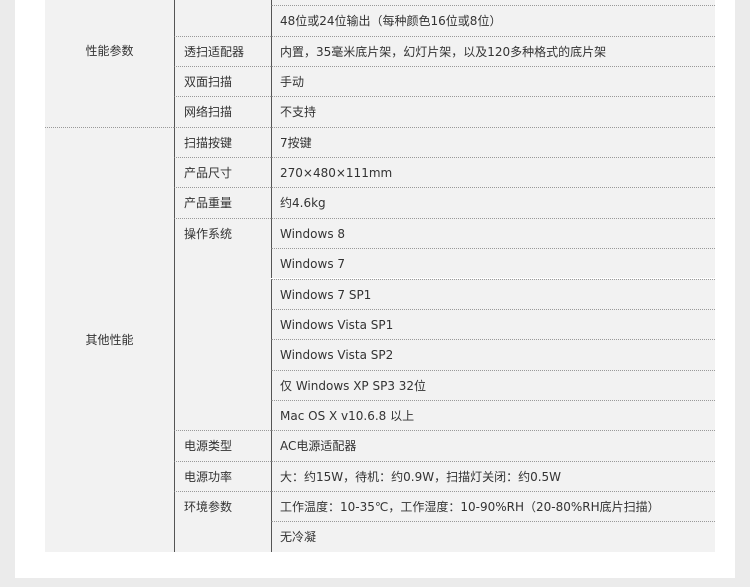 The image size is (750, 587). Describe the element at coordinates (208, 446) in the screenshot. I see `spec-label: 电源类型` at that location.